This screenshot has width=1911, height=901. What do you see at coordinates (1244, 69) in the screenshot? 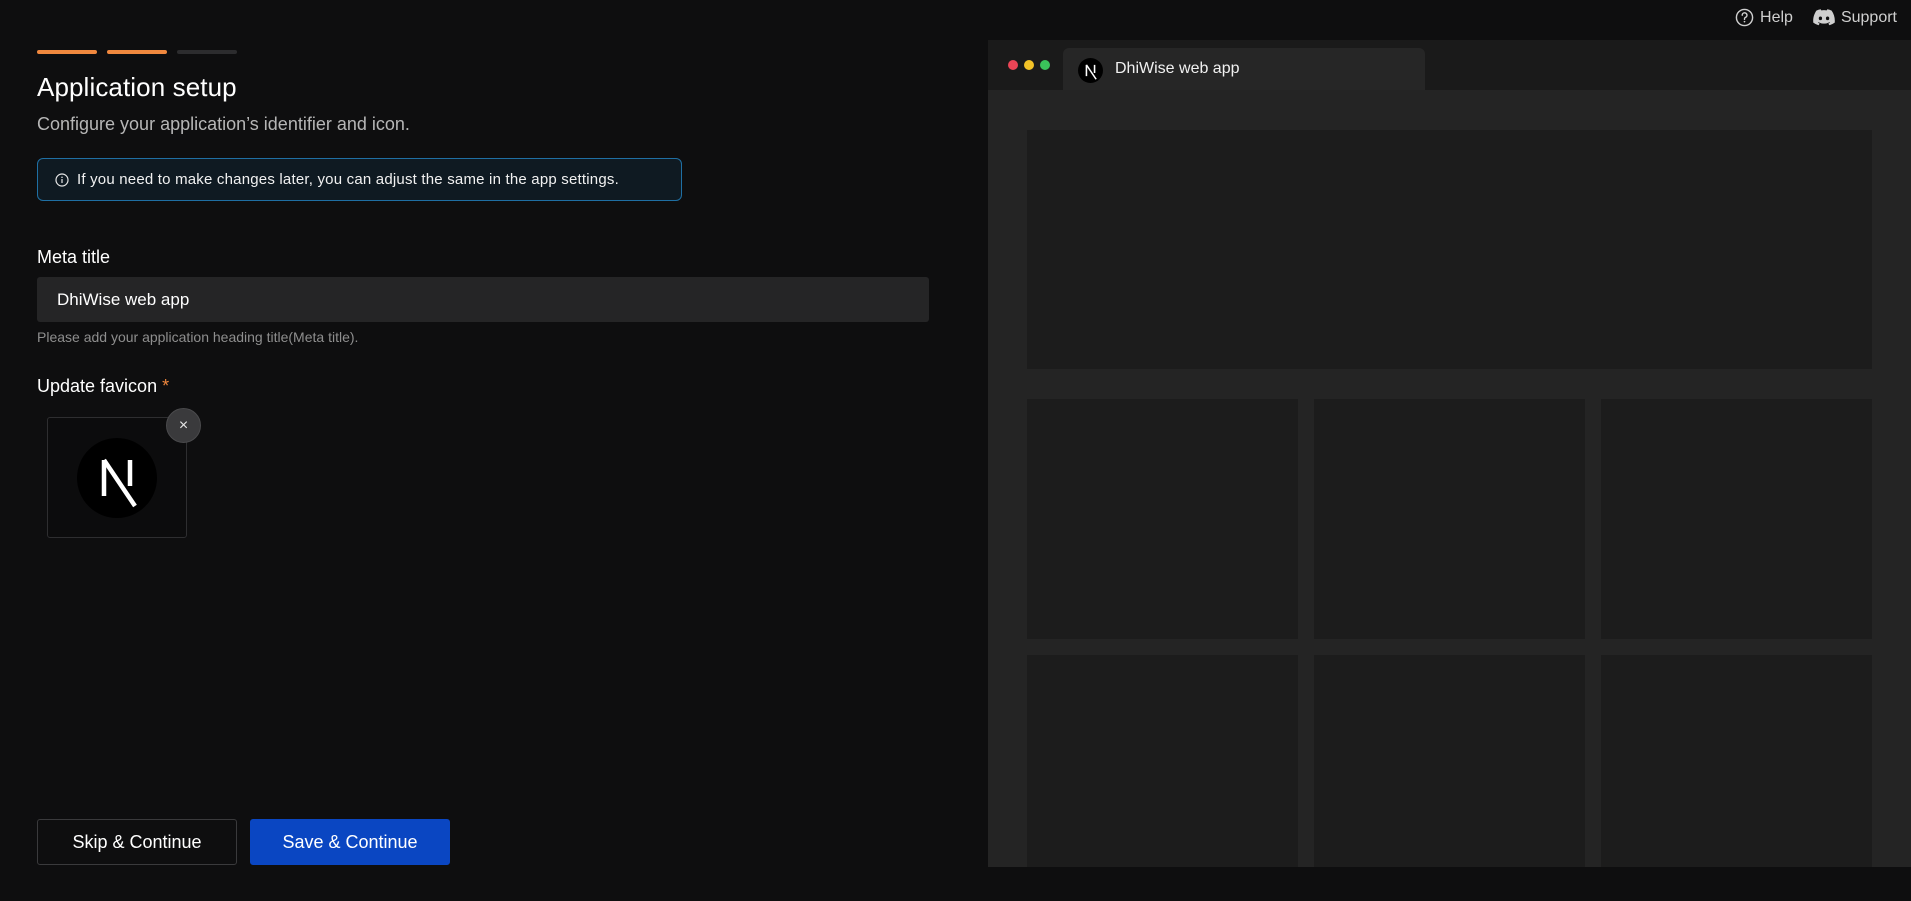
I see `browser-tab: DhiWise web app` at bounding box center [1244, 69].